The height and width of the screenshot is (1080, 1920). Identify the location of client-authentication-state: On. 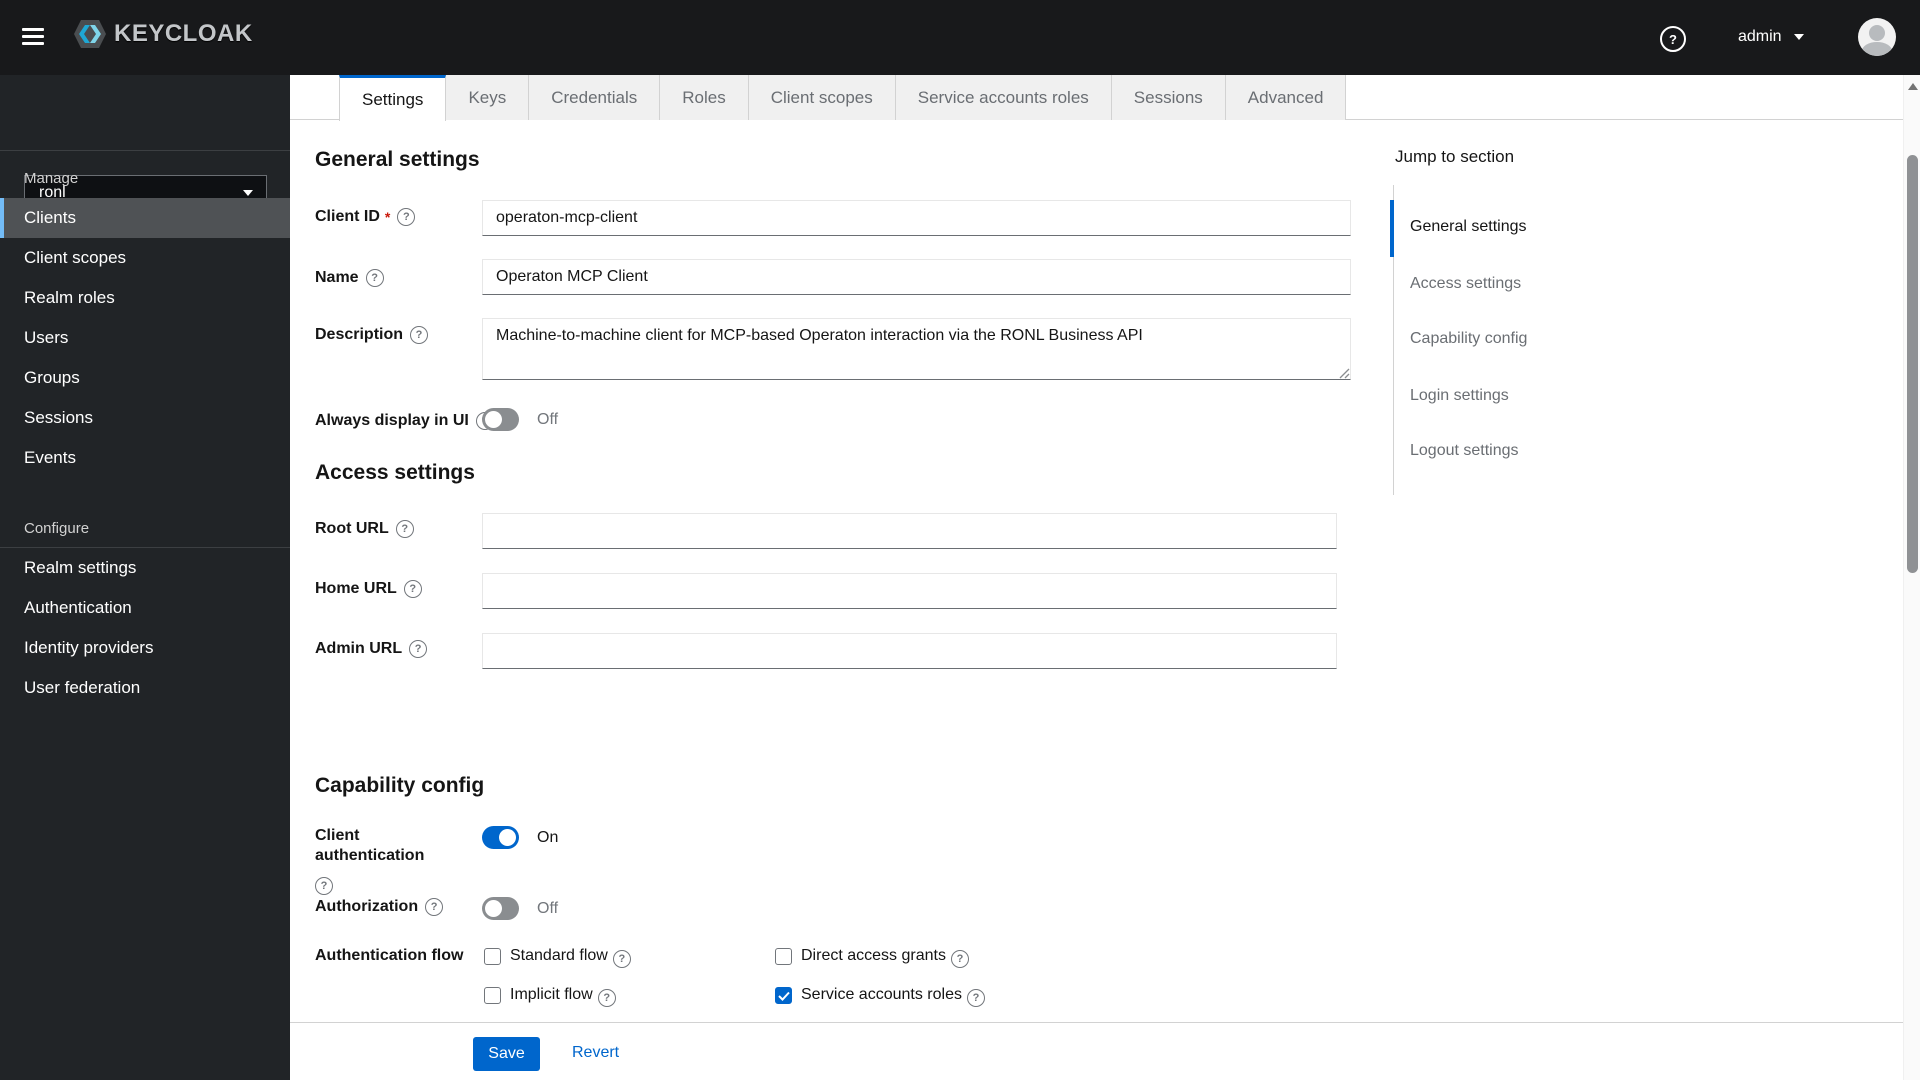
(548, 837).